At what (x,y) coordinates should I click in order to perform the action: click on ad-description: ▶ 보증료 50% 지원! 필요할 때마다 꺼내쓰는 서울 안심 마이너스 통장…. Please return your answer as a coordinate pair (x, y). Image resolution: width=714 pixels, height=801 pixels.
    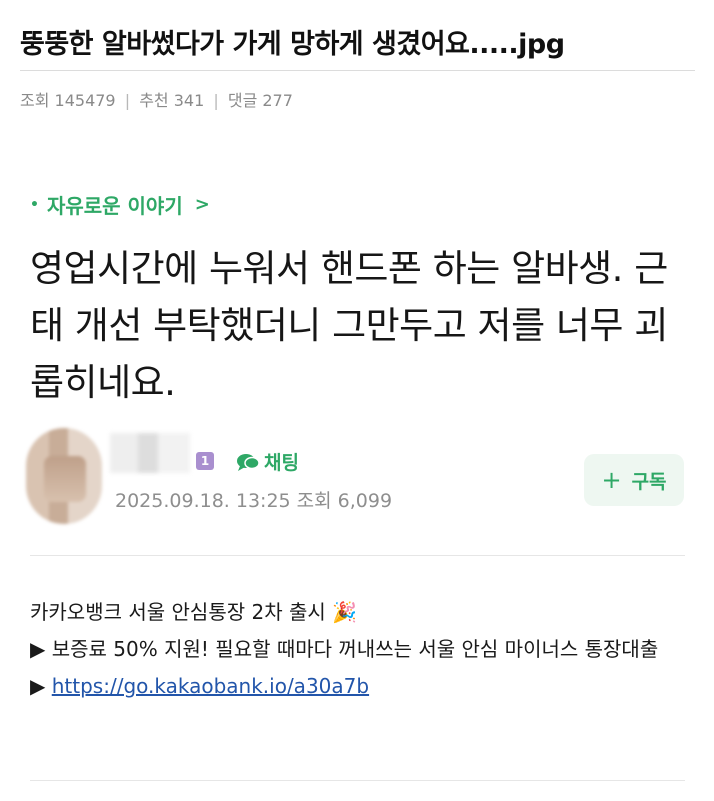
    Looking at the image, I should click on (360, 649).